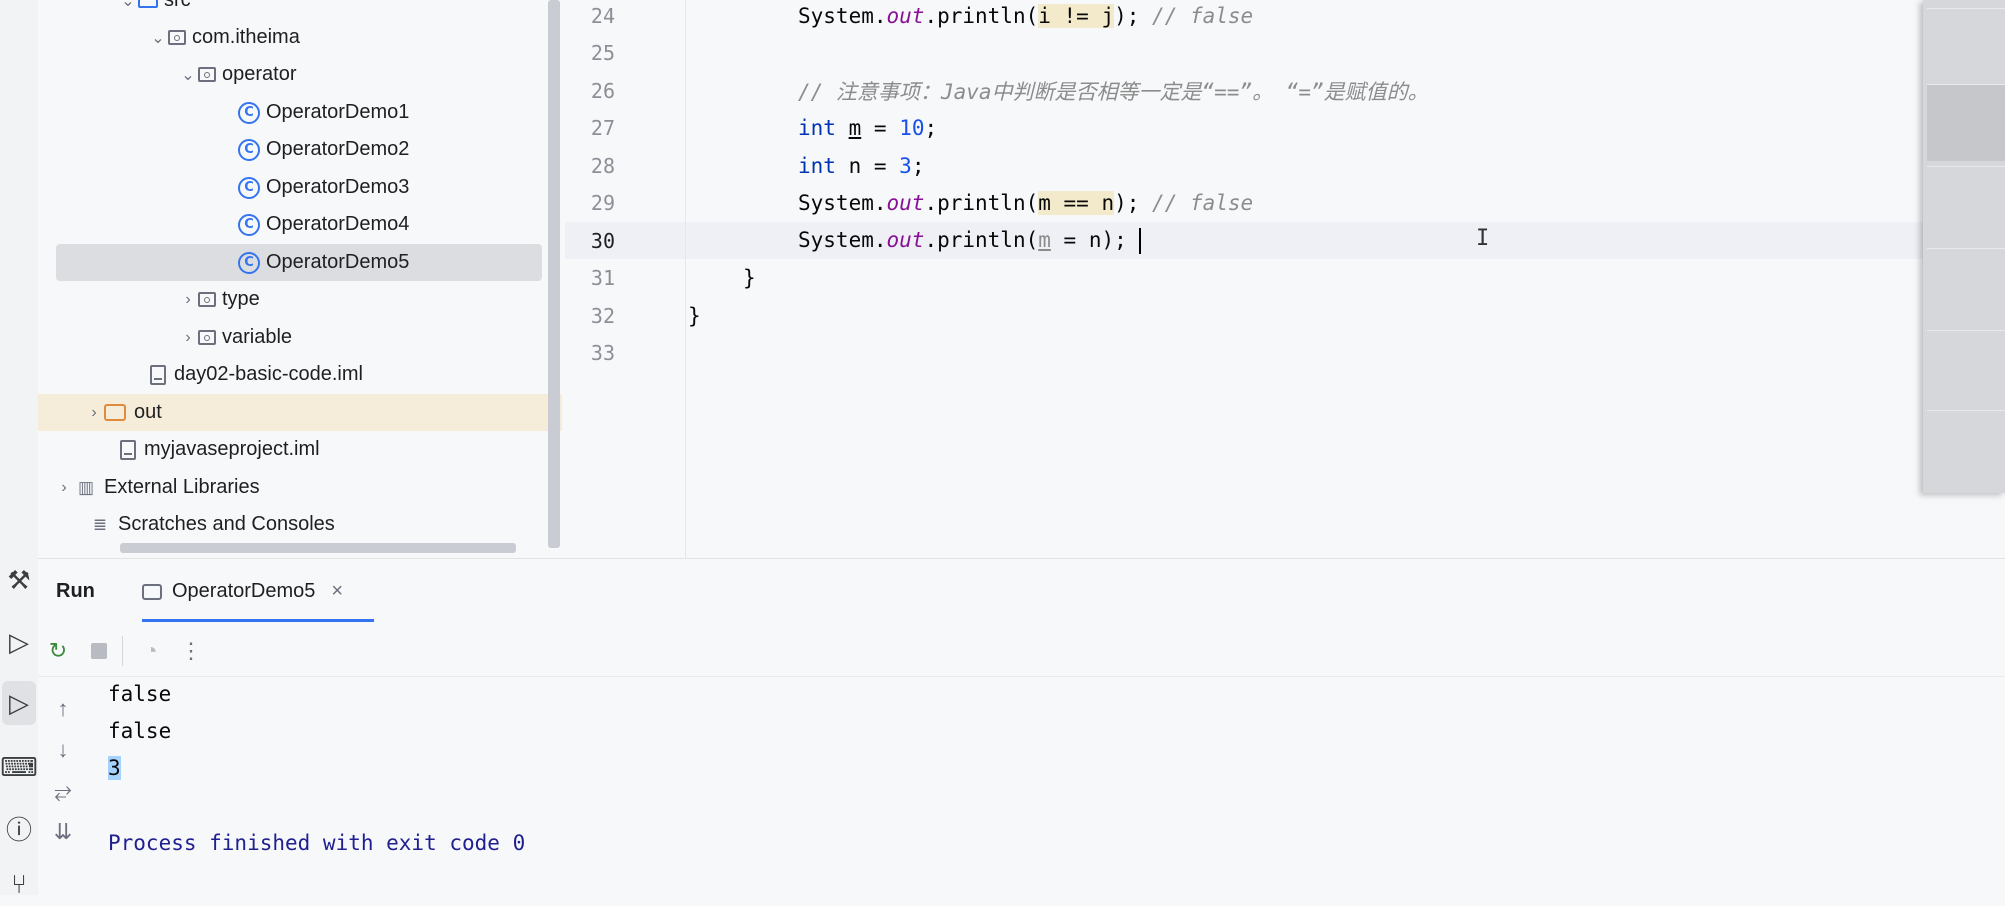 This screenshot has width=2005, height=906. Describe the element at coordinates (318, 548) in the screenshot. I see `project-horizontal-scrollbar` at that location.